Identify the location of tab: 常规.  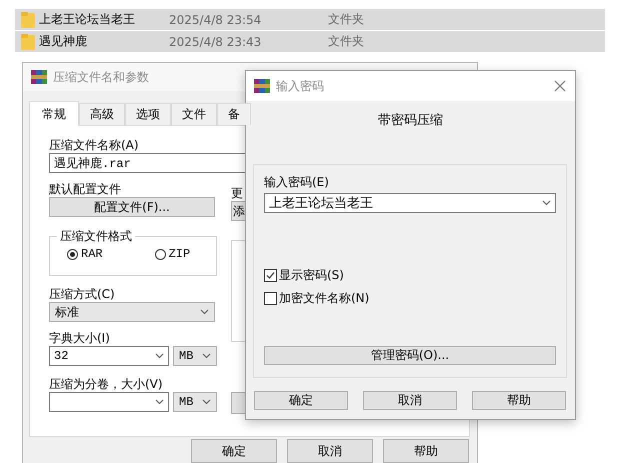
(54, 113).